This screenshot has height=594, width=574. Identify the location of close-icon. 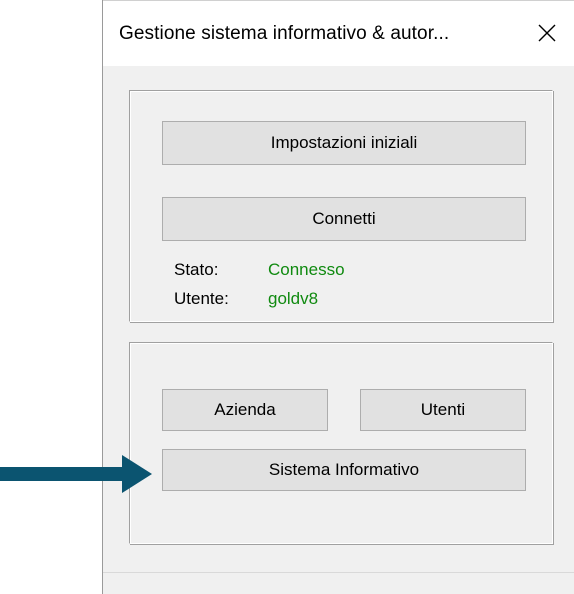
(547, 35).